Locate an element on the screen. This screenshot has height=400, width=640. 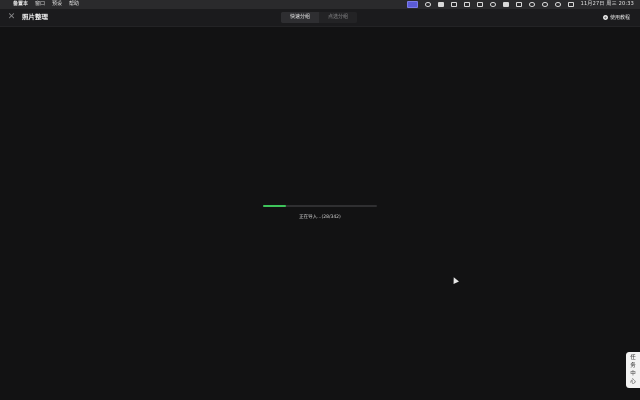
circle-icon is located at coordinates (427, 4).